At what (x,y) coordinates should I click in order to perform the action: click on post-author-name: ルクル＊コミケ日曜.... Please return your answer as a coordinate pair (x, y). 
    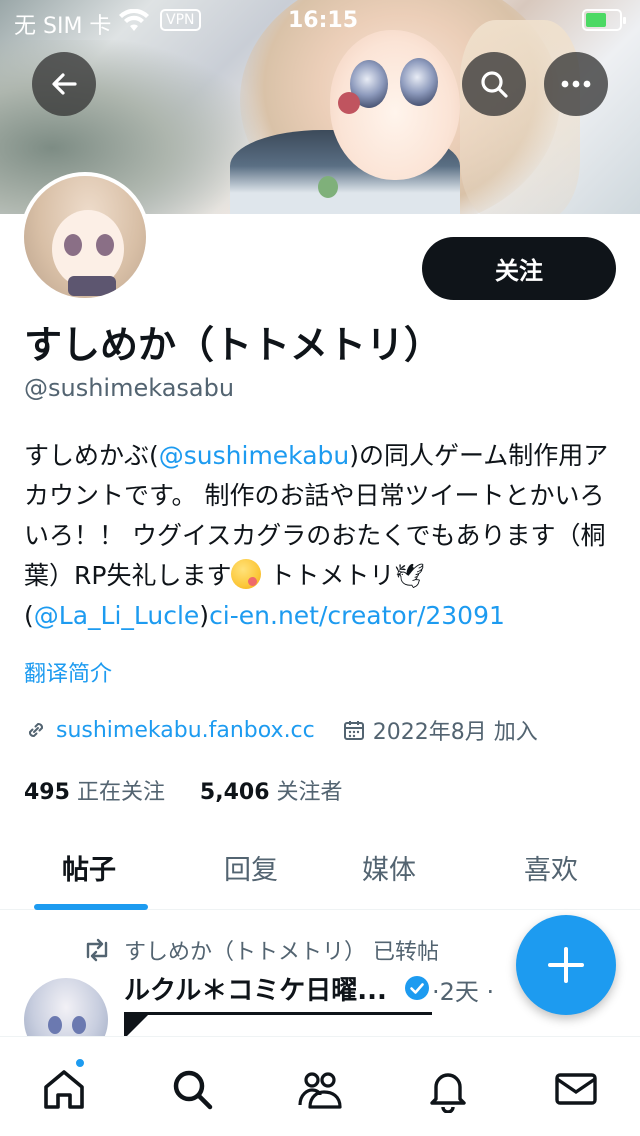
    Looking at the image, I should click on (255, 988).